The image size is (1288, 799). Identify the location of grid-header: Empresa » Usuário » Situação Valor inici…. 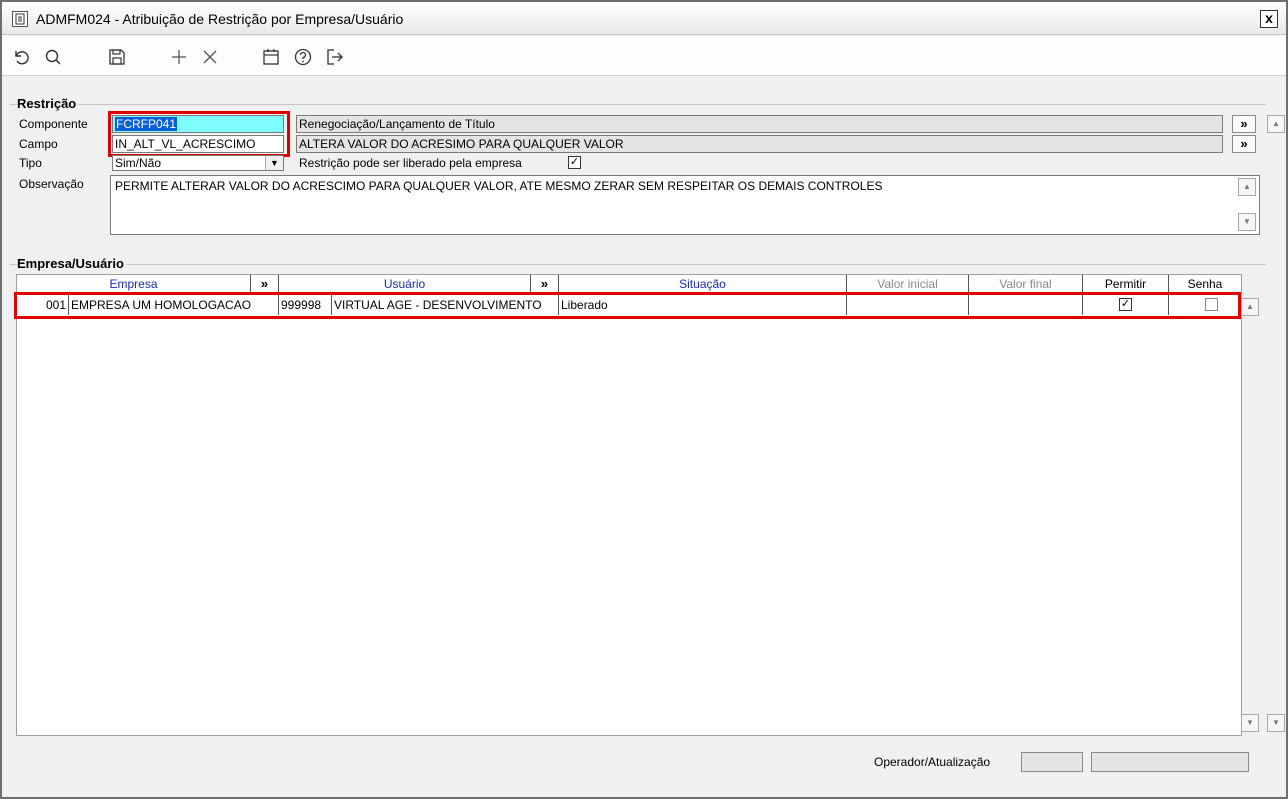
(629, 284).